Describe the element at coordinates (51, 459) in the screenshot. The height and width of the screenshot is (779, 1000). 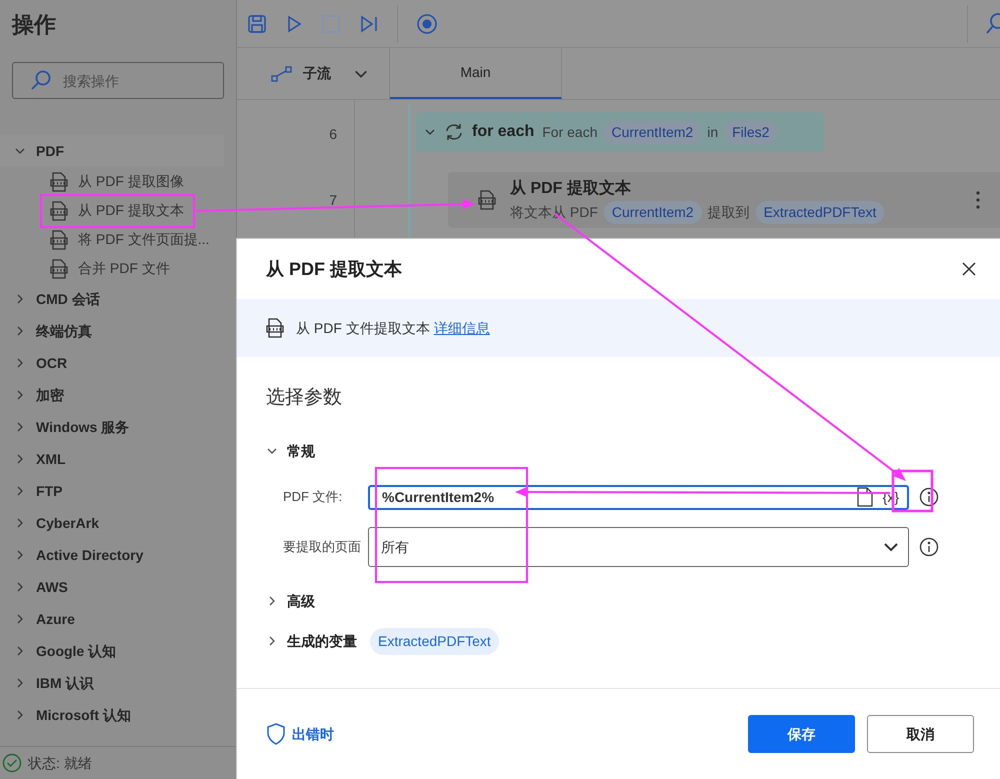
I see `tree-group: XML` at that location.